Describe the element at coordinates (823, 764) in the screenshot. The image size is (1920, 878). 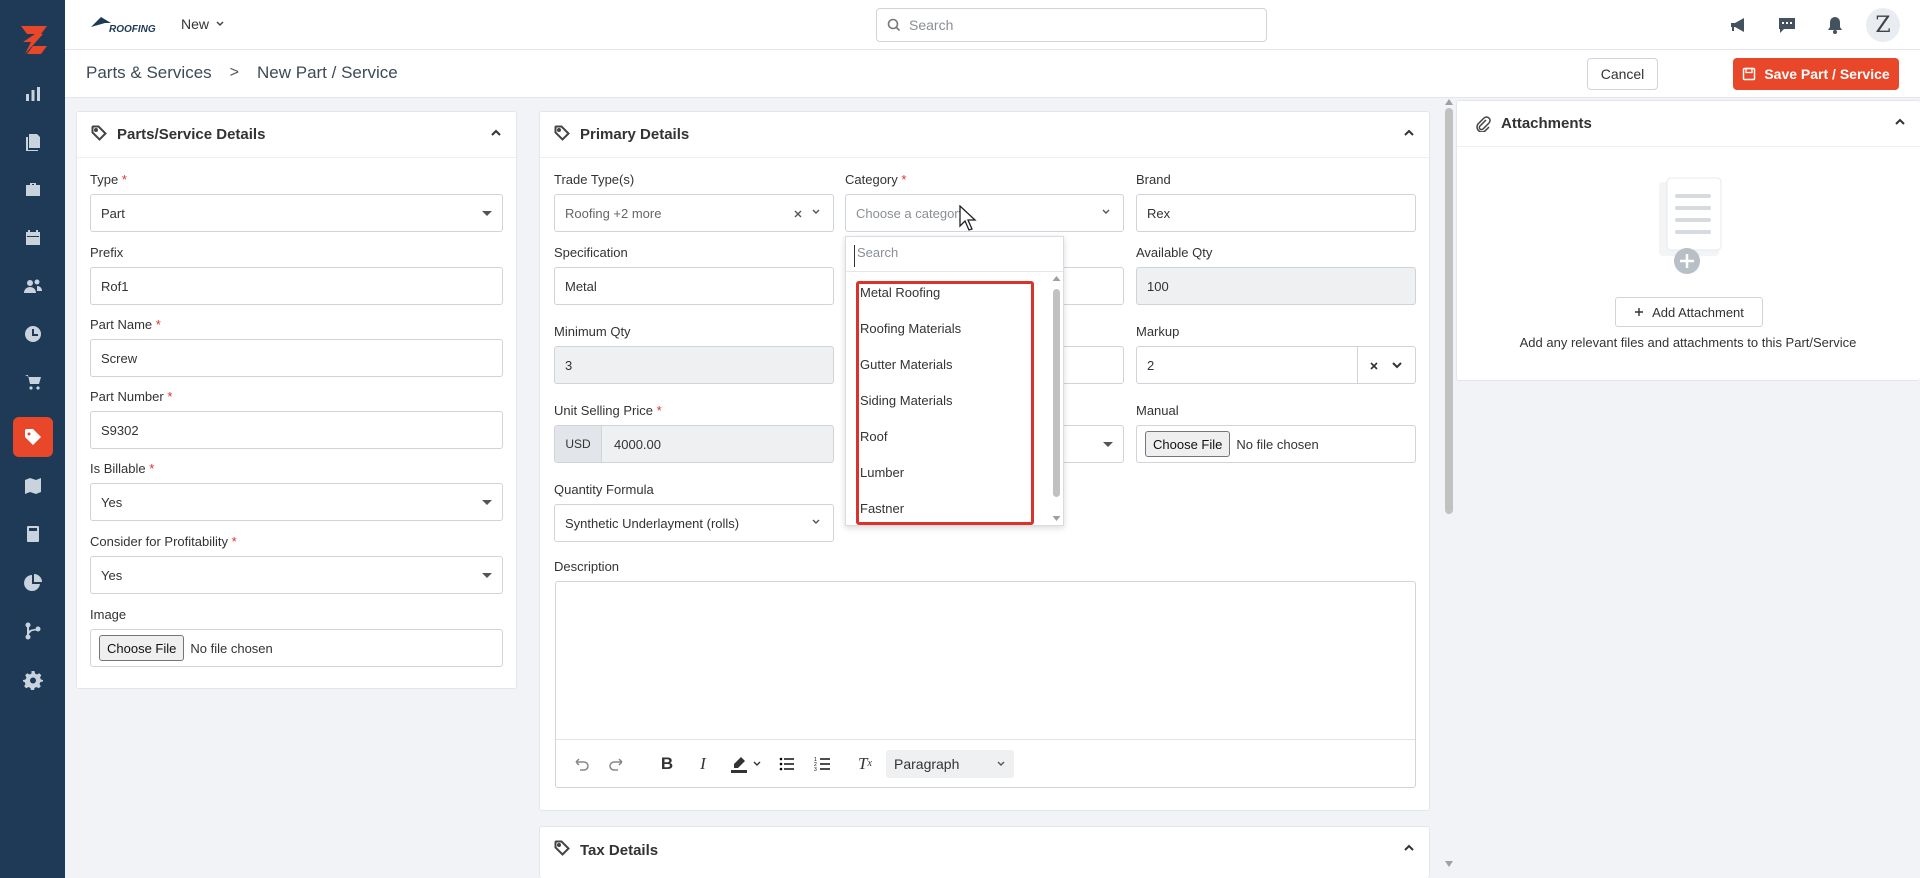
I see `numbered-list-icon: 123` at that location.